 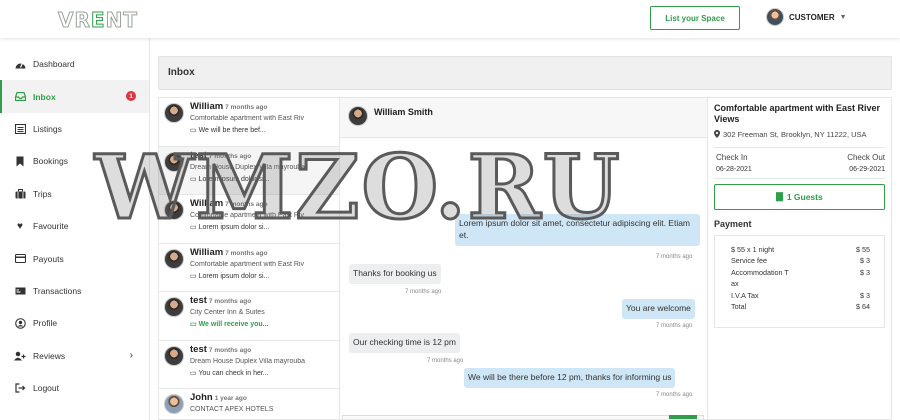 What do you see at coordinates (683, 417) in the screenshot?
I see `send-button` at bounding box center [683, 417].